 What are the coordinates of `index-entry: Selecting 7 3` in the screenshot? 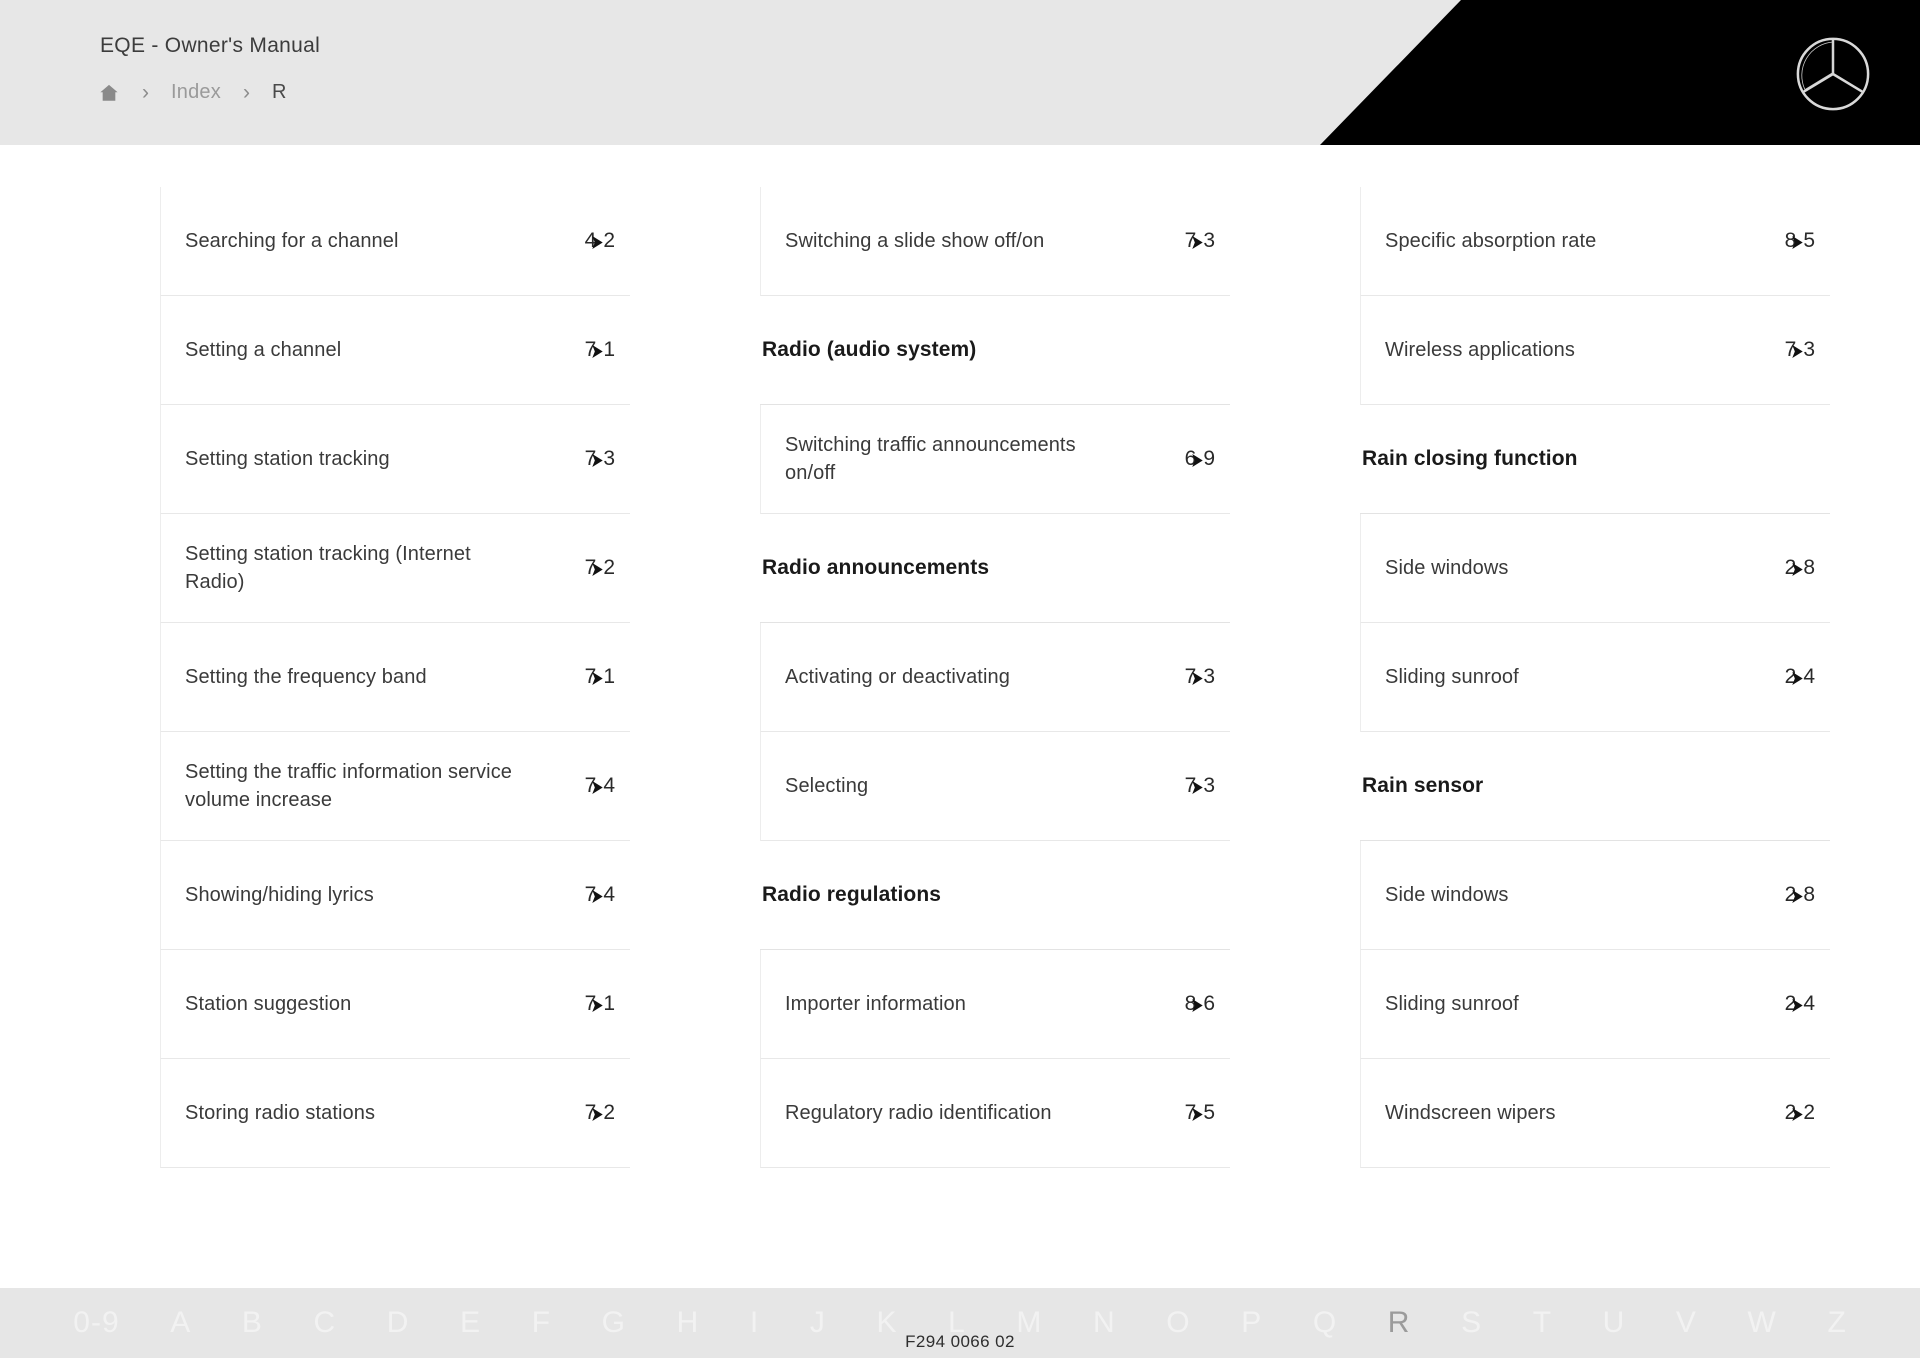 It's located at (995, 786).